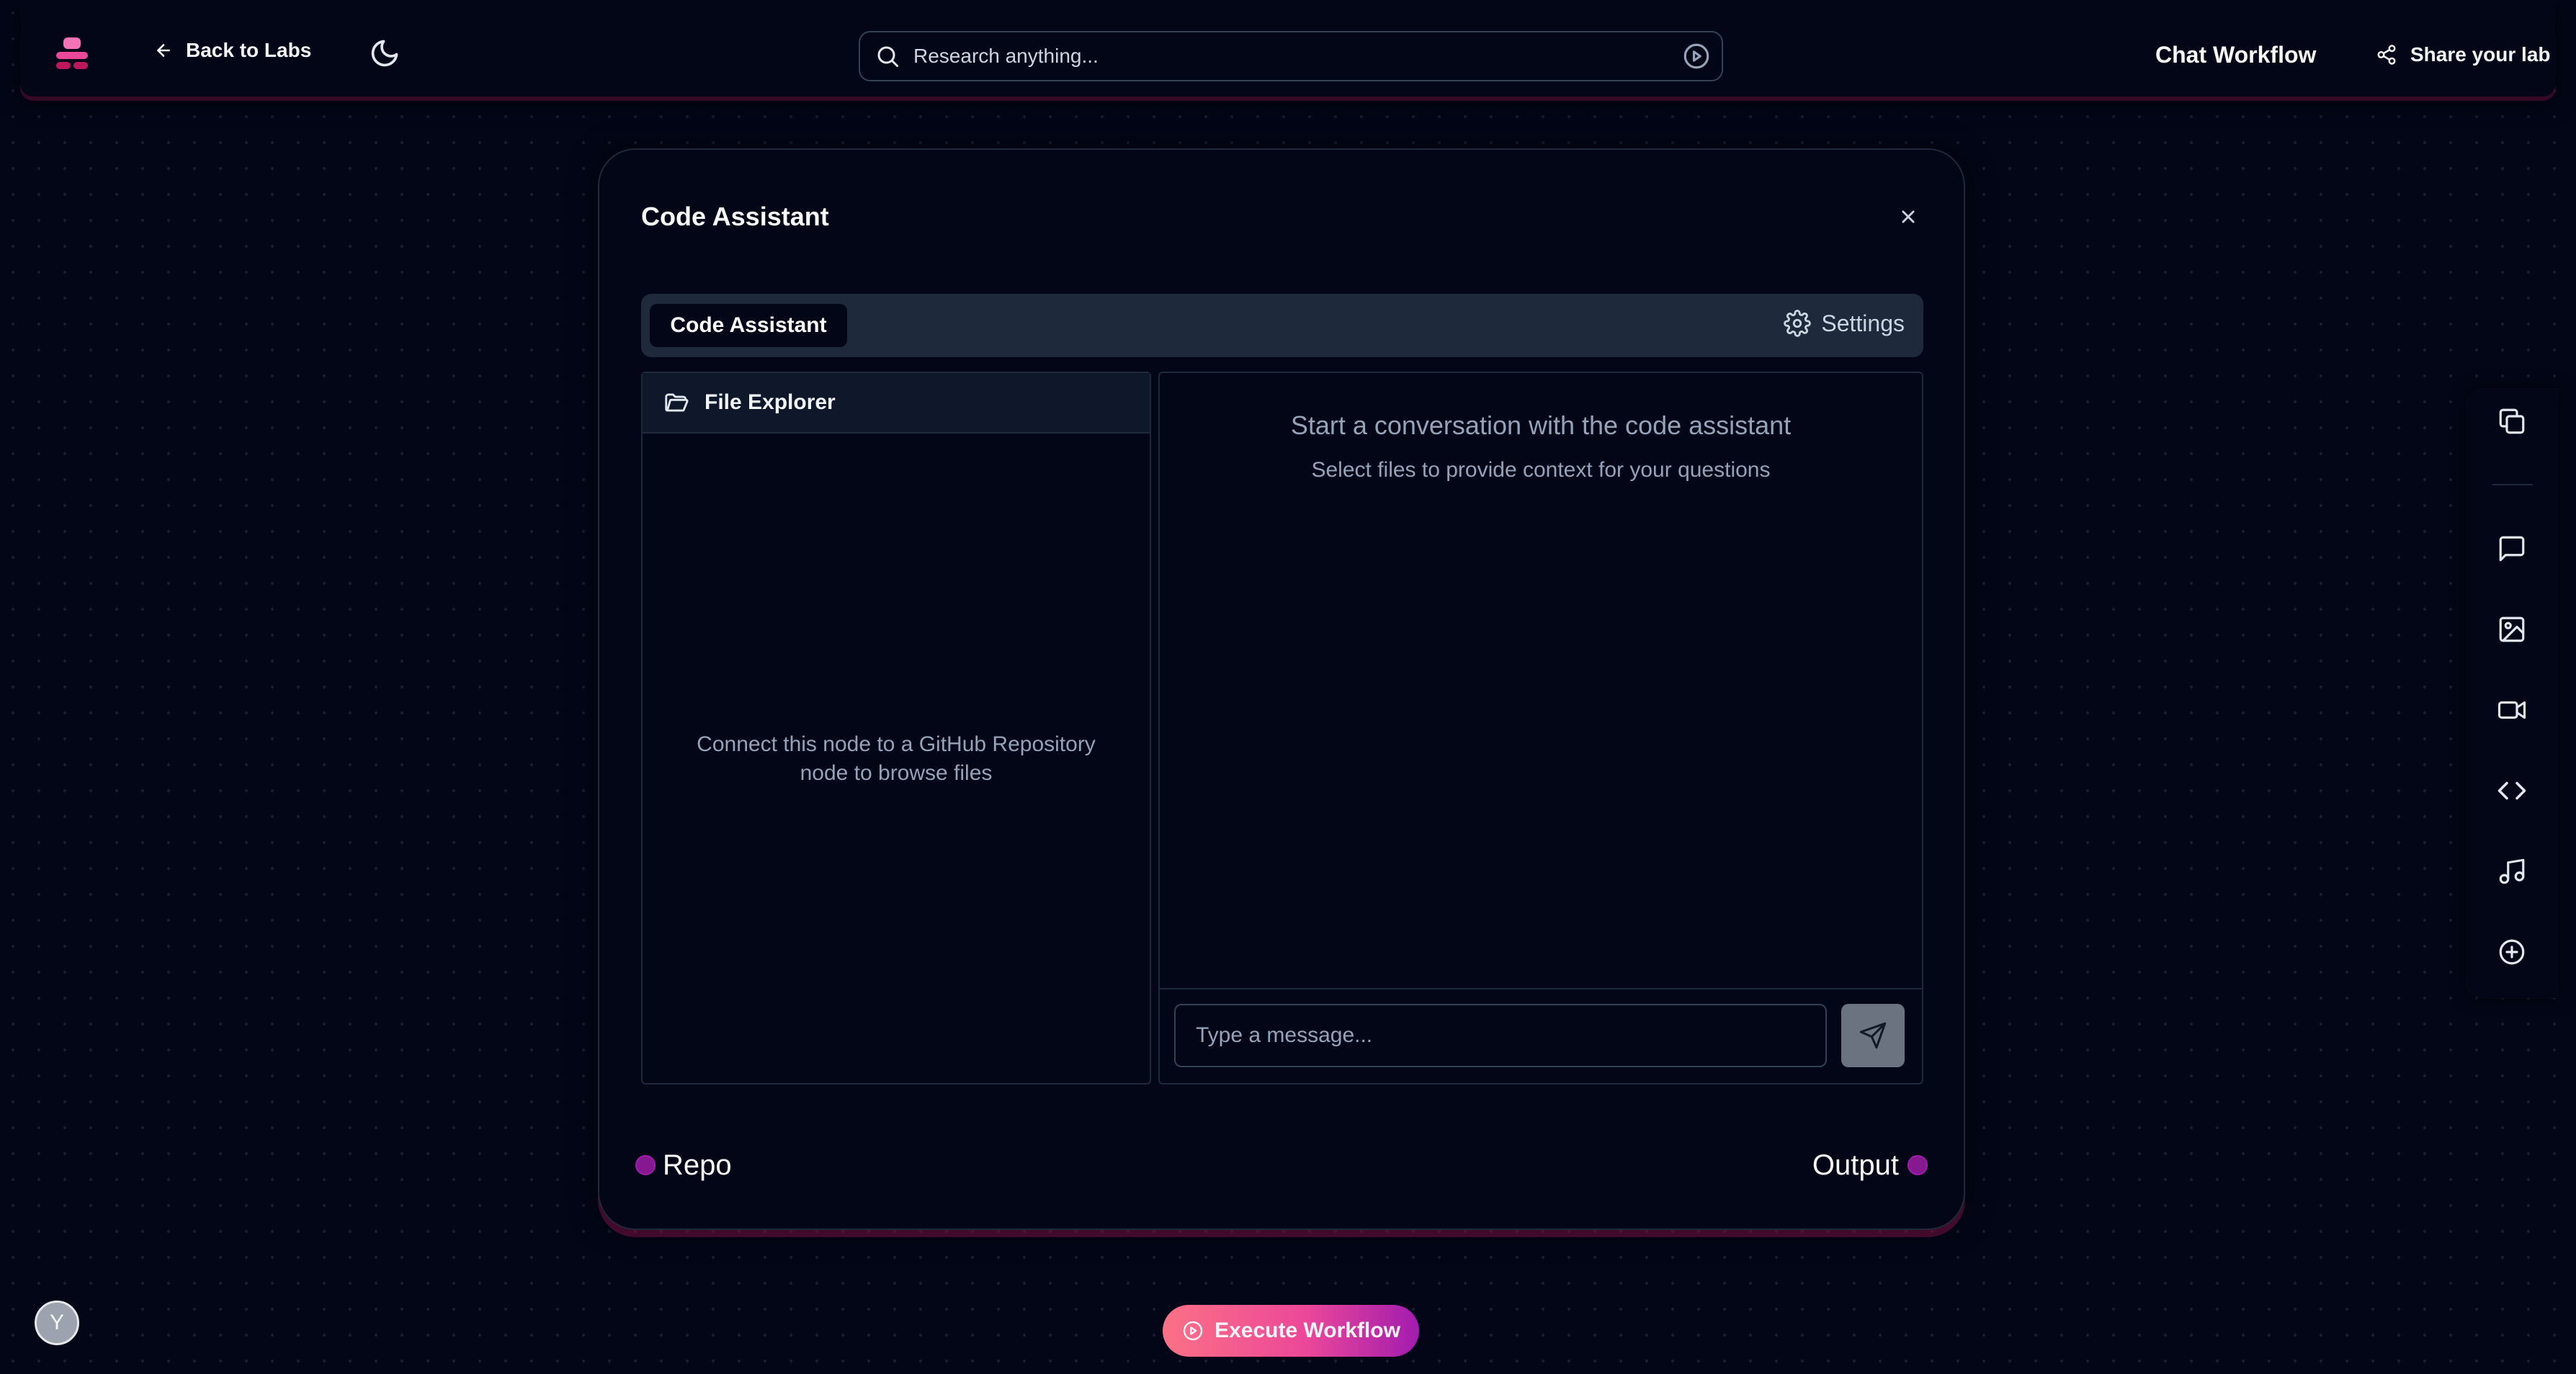 This screenshot has width=2576, height=1374. I want to click on empty-message-line-2: node to browse files, so click(896, 773).